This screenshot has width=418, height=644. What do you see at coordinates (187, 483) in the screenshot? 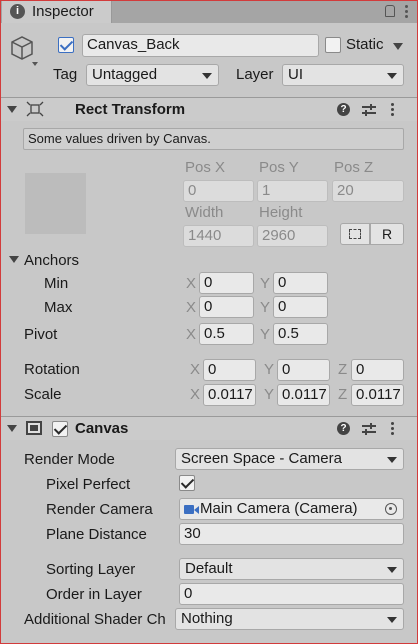
I see `pixel-perfect-checkbox` at bounding box center [187, 483].